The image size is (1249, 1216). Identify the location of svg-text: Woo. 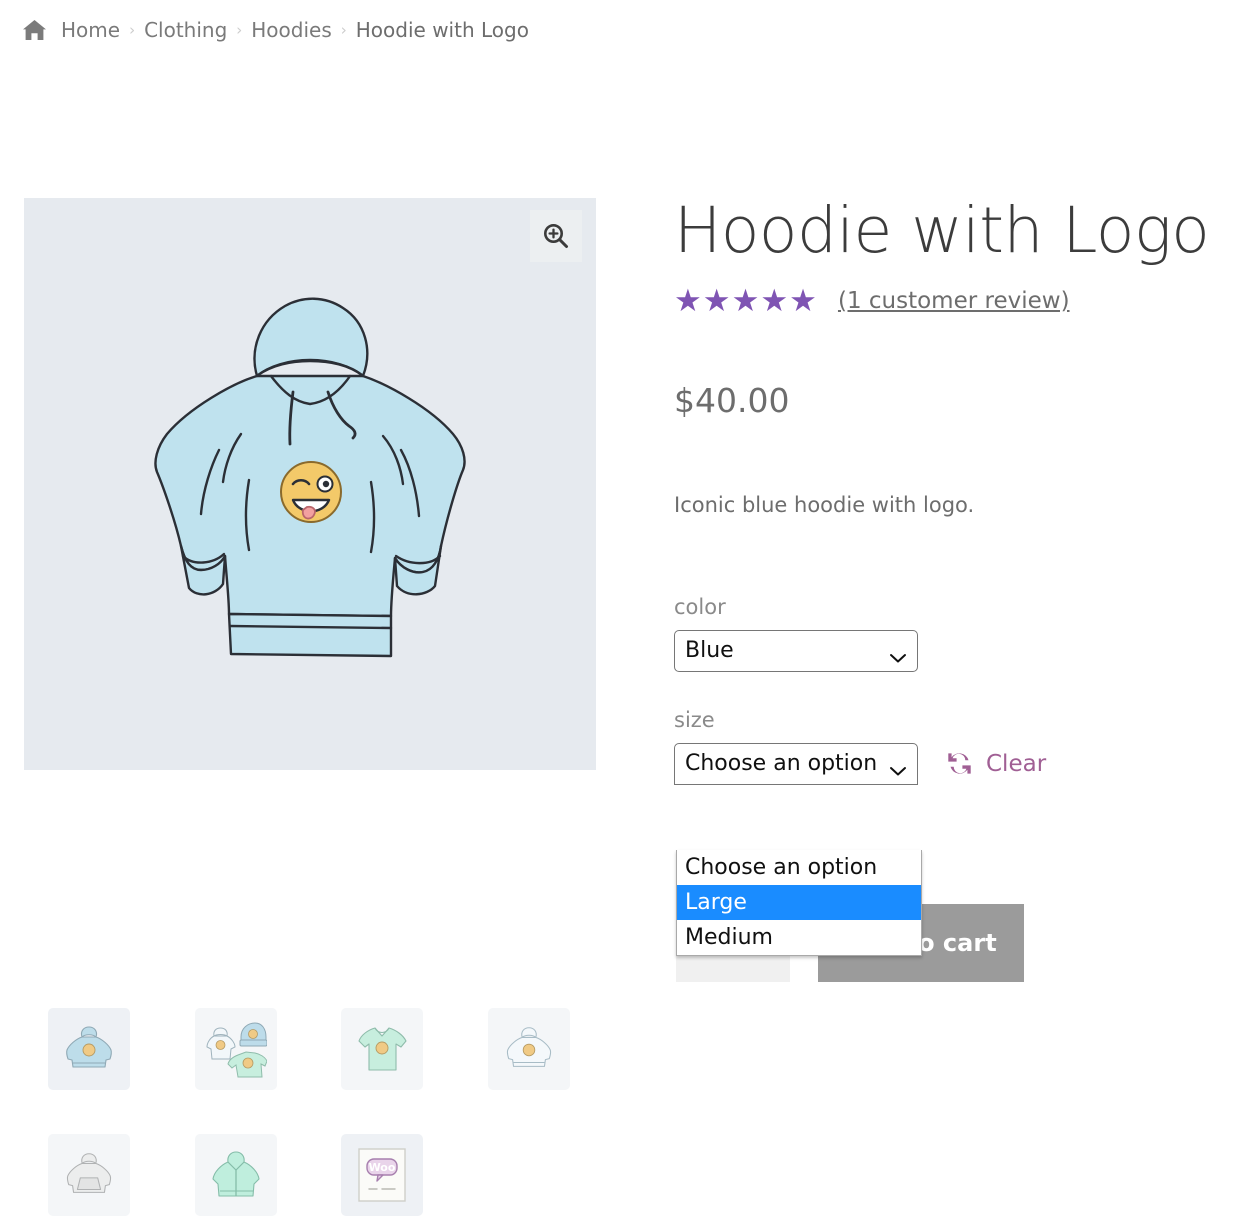
(382, 1167).